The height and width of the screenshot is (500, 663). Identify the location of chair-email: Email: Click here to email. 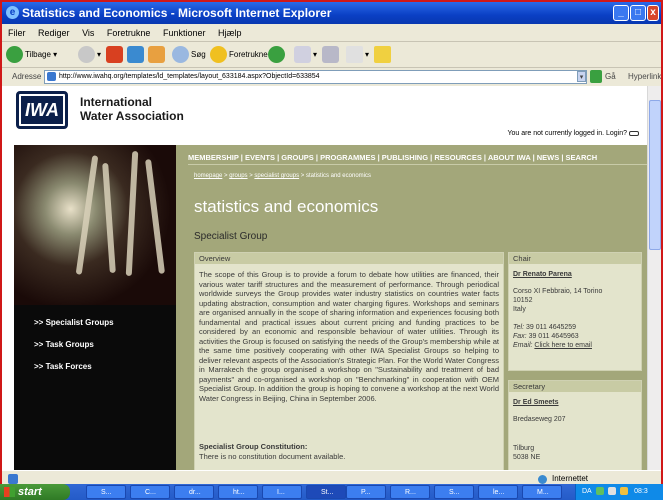
(552, 345).